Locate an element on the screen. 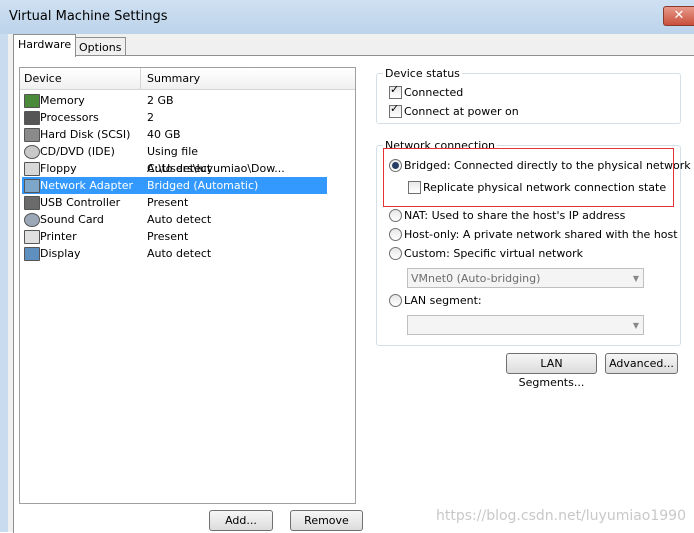 The image size is (694, 533). host-only-radio is located at coordinates (396, 235).